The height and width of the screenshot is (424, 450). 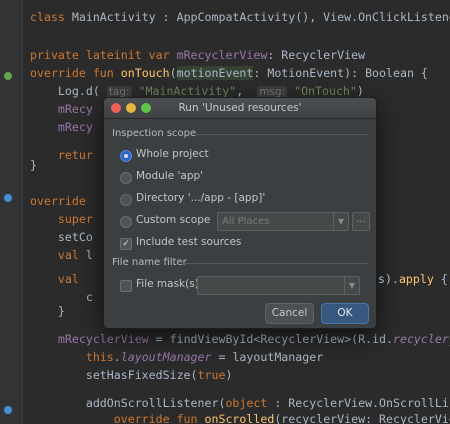 I want to click on code-token: Log.d(, so click(x=68, y=91).